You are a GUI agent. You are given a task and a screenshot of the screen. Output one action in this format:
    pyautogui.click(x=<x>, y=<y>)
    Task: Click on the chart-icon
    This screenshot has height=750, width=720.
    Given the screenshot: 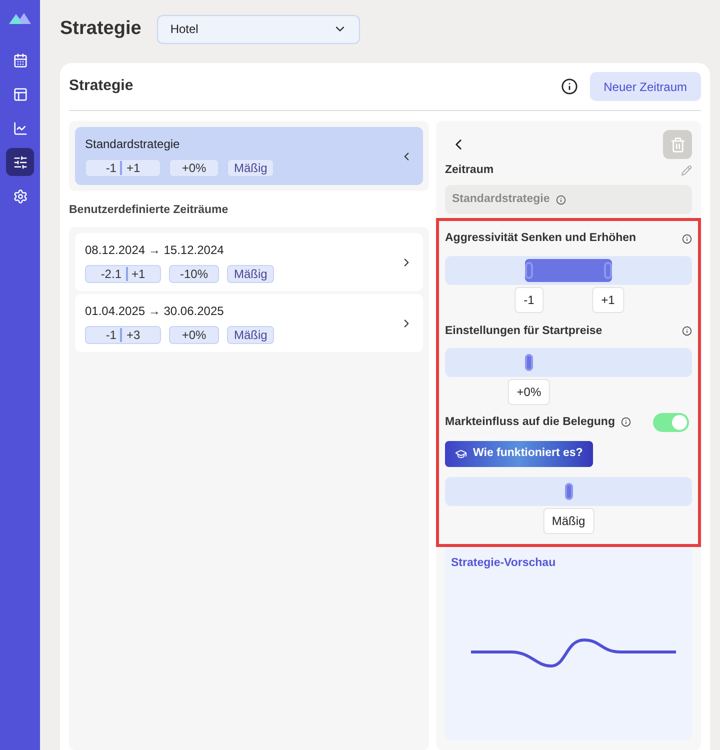 What is the action you would take?
    pyautogui.click(x=20, y=128)
    